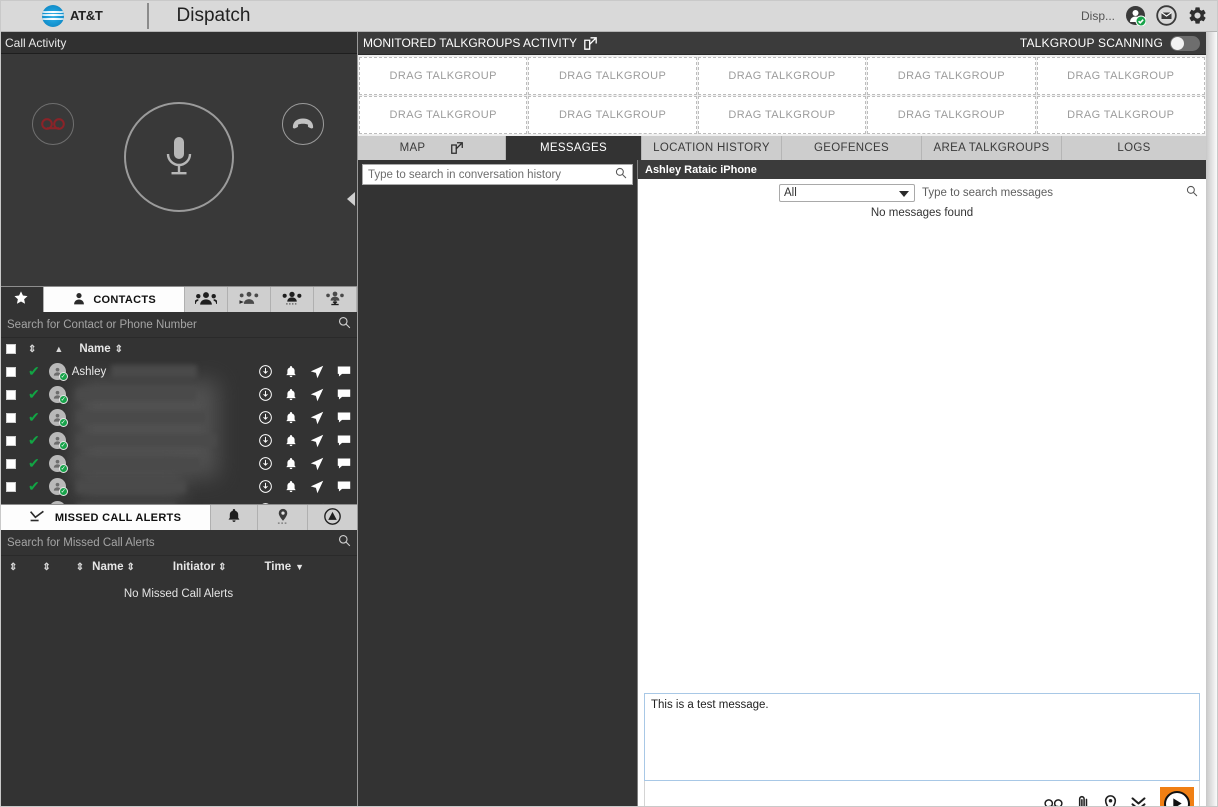  What do you see at coordinates (335, 299) in the screenshot?
I see `tab-group-download` at bounding box center [335, 299].